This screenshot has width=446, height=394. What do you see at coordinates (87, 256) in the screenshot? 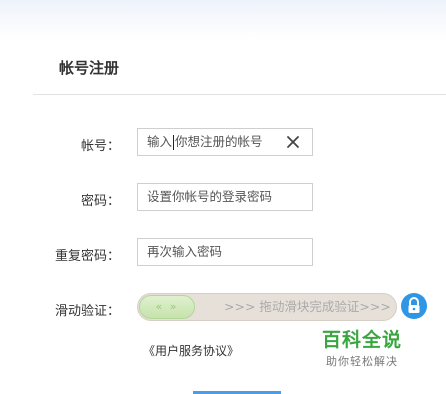
I see `confirm-password-label: 重复密码：` at bounding box center [87, 256].